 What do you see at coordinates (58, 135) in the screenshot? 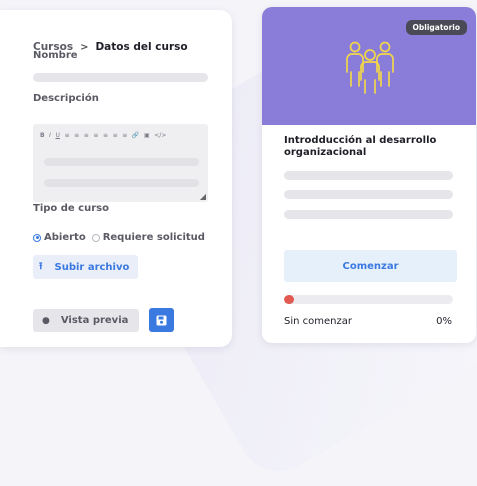
I see `underline-icon: U` at bounding box center [58, 135].